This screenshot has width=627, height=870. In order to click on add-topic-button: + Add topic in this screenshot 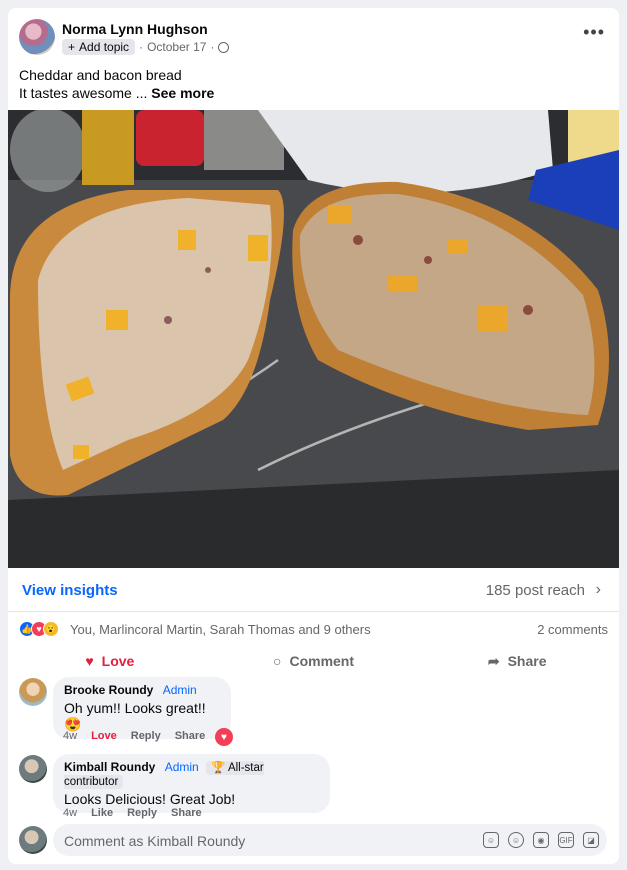, I will do `click(99, 47)`.